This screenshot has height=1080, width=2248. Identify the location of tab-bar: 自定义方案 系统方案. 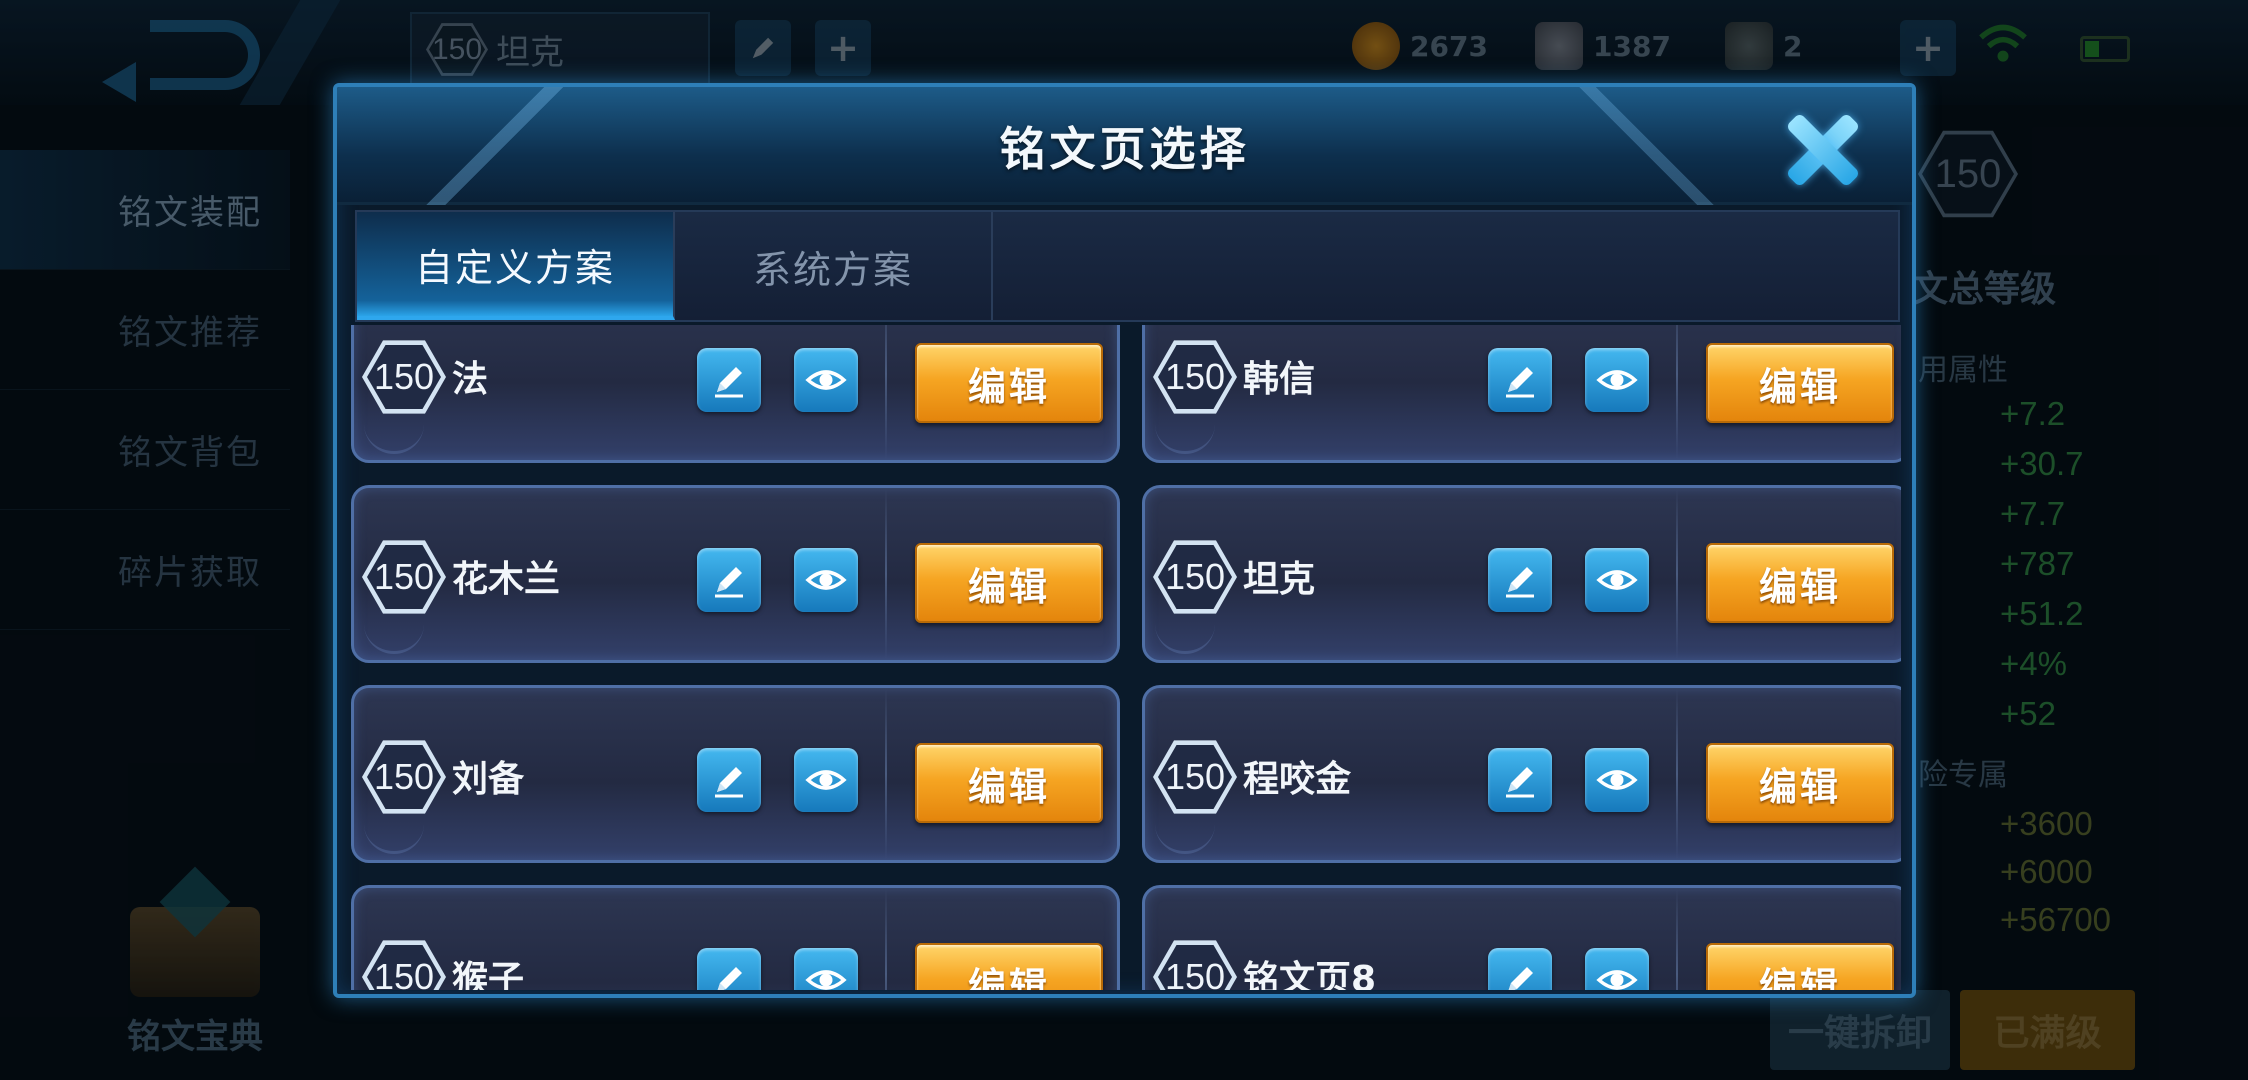
(1127, 266).